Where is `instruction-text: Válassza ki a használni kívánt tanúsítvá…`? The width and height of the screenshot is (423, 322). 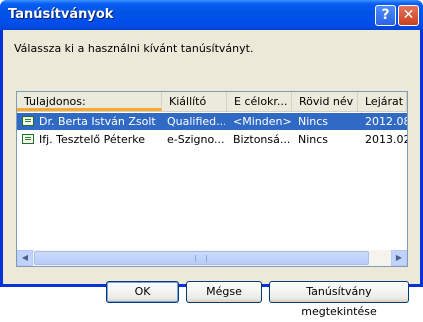 instruction-text: Válassza ki a használni kívánt tanúsítvá… is located at coordinates (134, 48).